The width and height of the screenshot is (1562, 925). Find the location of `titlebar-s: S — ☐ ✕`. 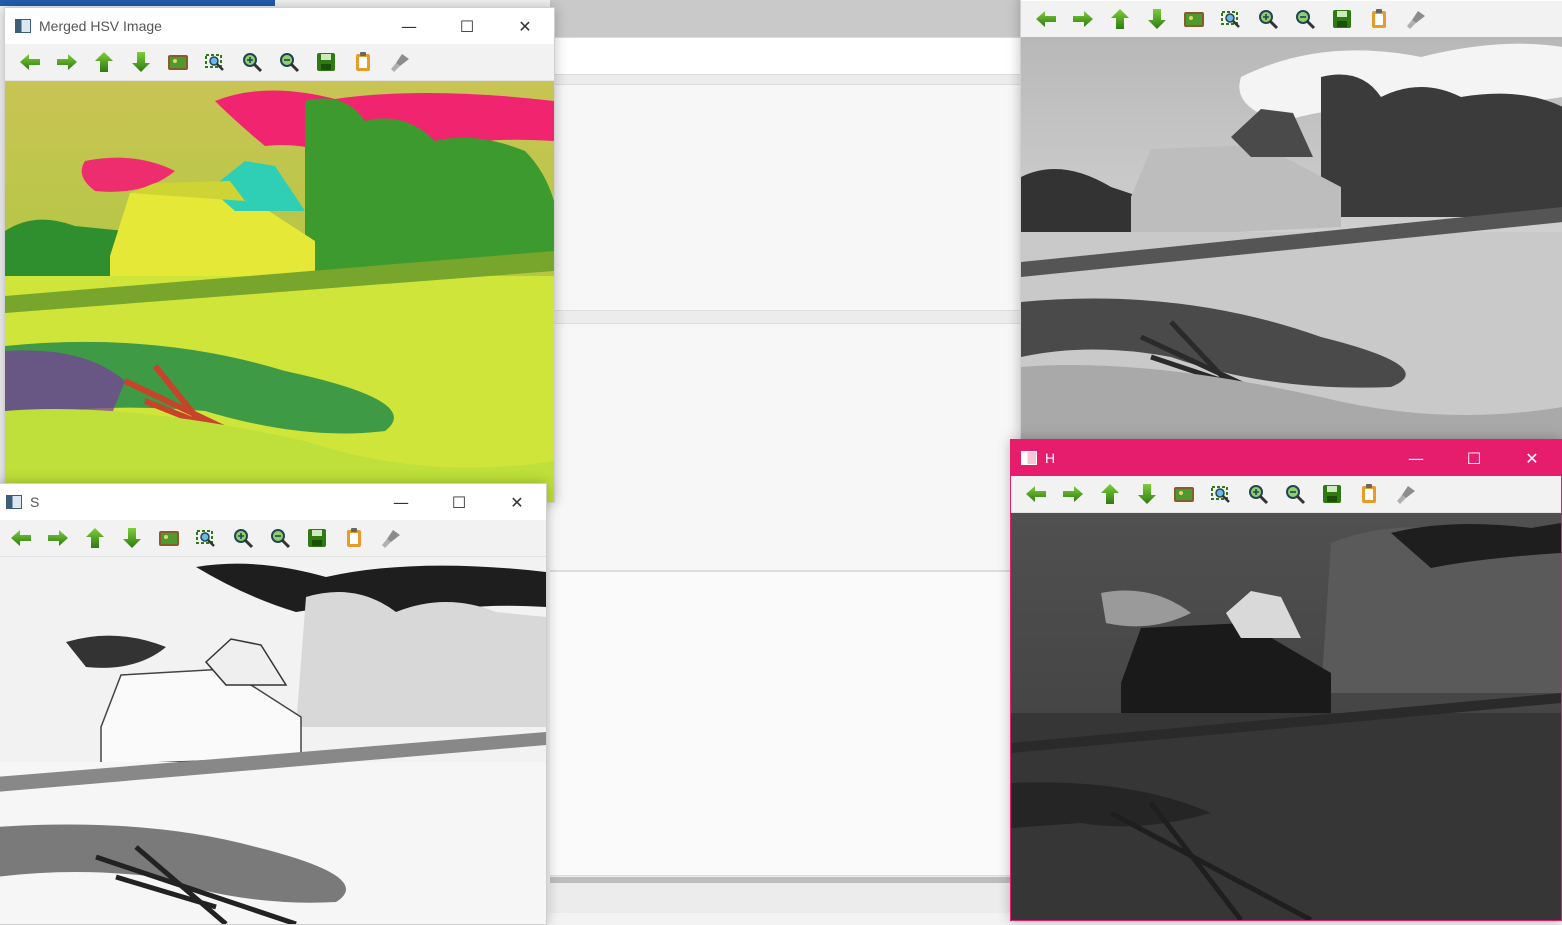

titlebar-s: S — ☐ ✕ is located at coordinates (273, 502).